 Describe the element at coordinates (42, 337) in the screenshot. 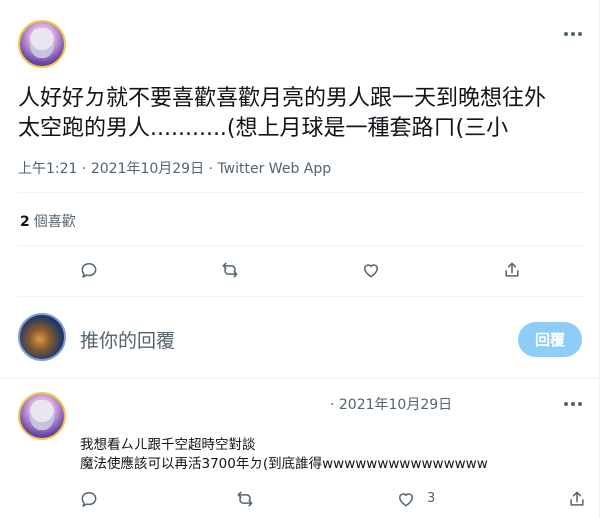

I see `user-avatar` at that location.